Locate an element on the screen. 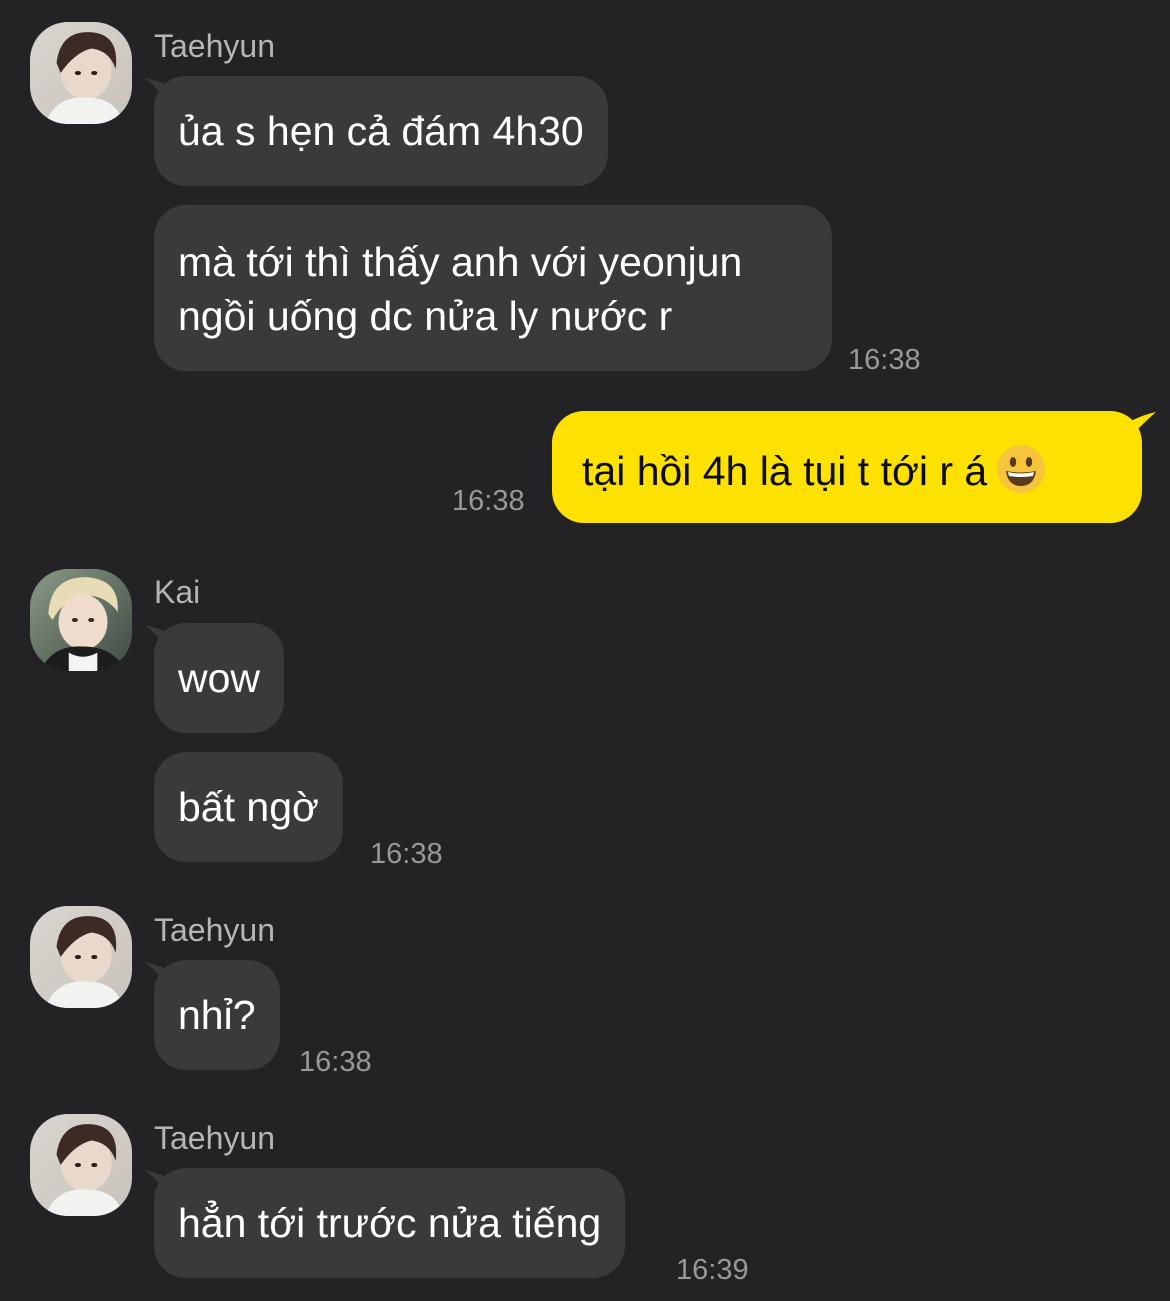 The image size is (1170, 1301). message-bubble: nhỉ? is located at coordinates (217, 1015).